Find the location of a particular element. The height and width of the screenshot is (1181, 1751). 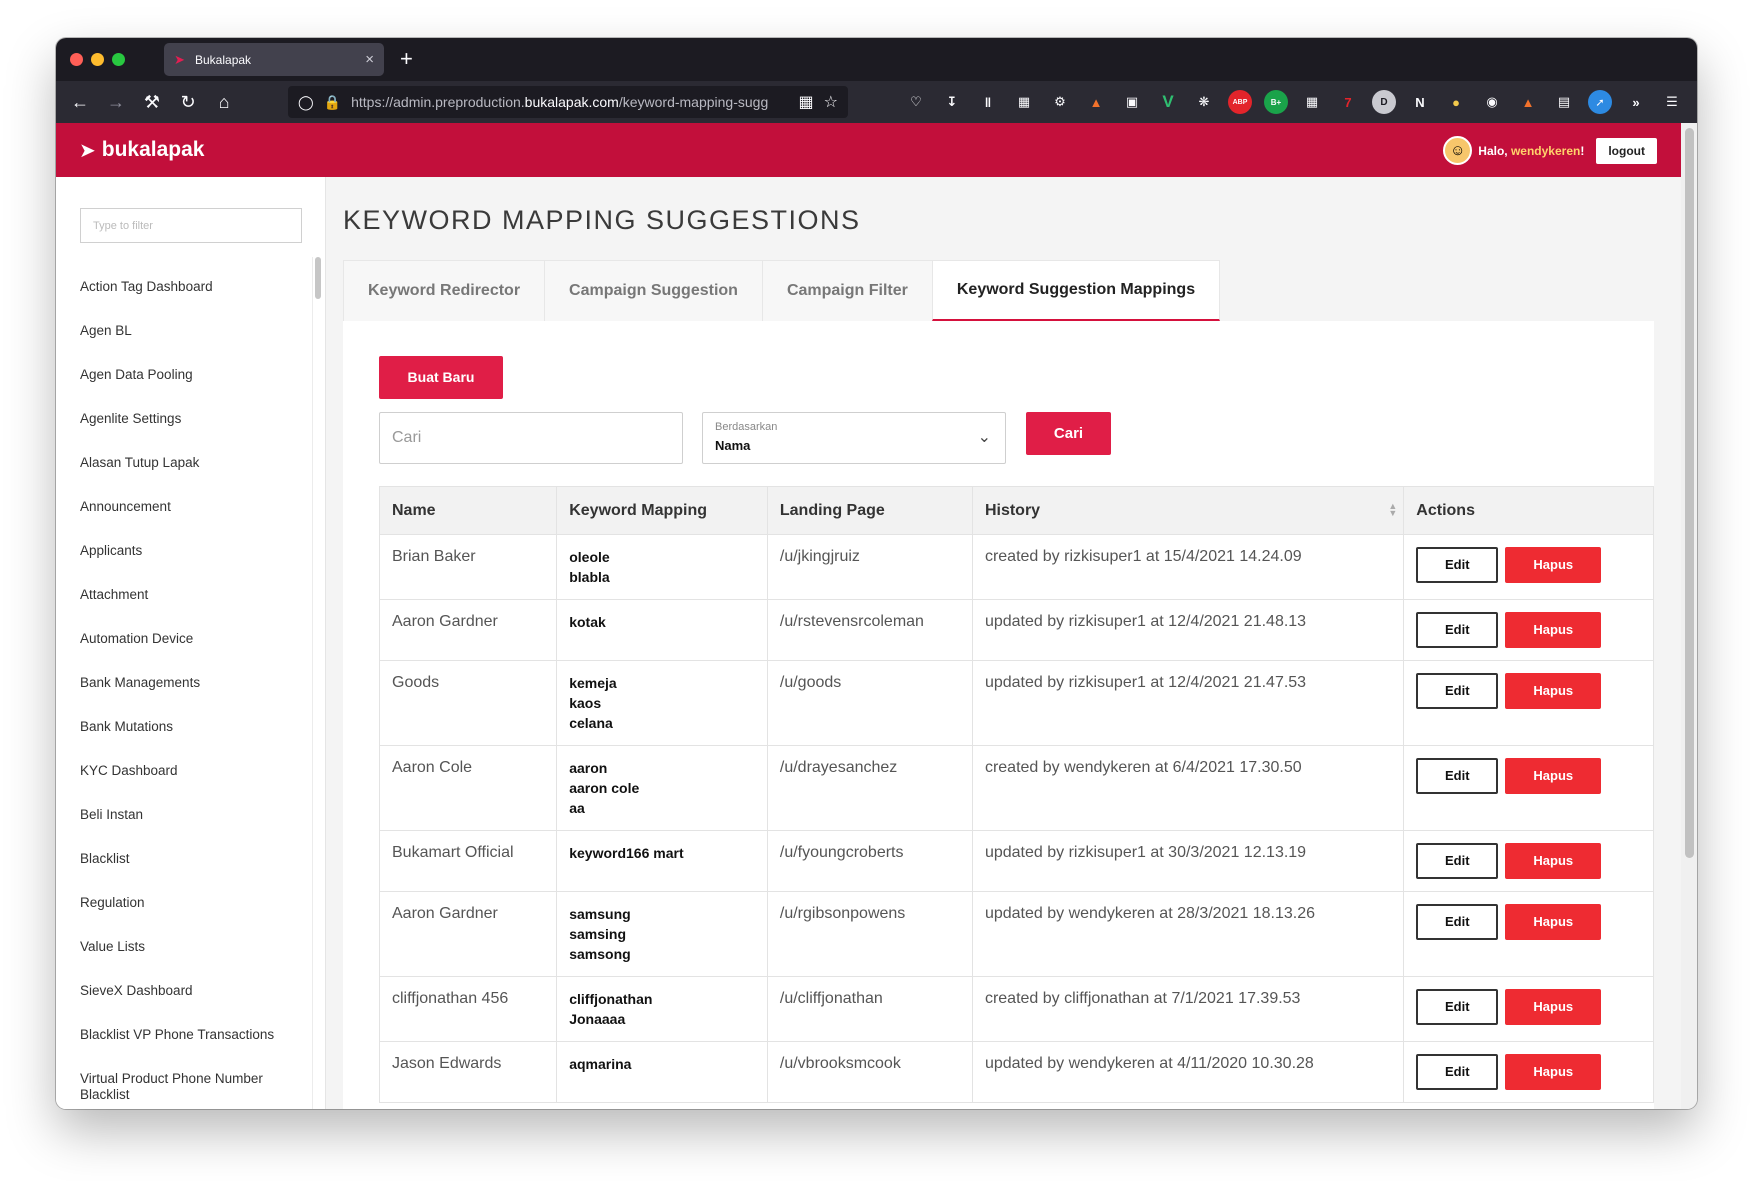

search-by-select: Berdasarkan Nama ⌄ is located at coordinates (854, 438).